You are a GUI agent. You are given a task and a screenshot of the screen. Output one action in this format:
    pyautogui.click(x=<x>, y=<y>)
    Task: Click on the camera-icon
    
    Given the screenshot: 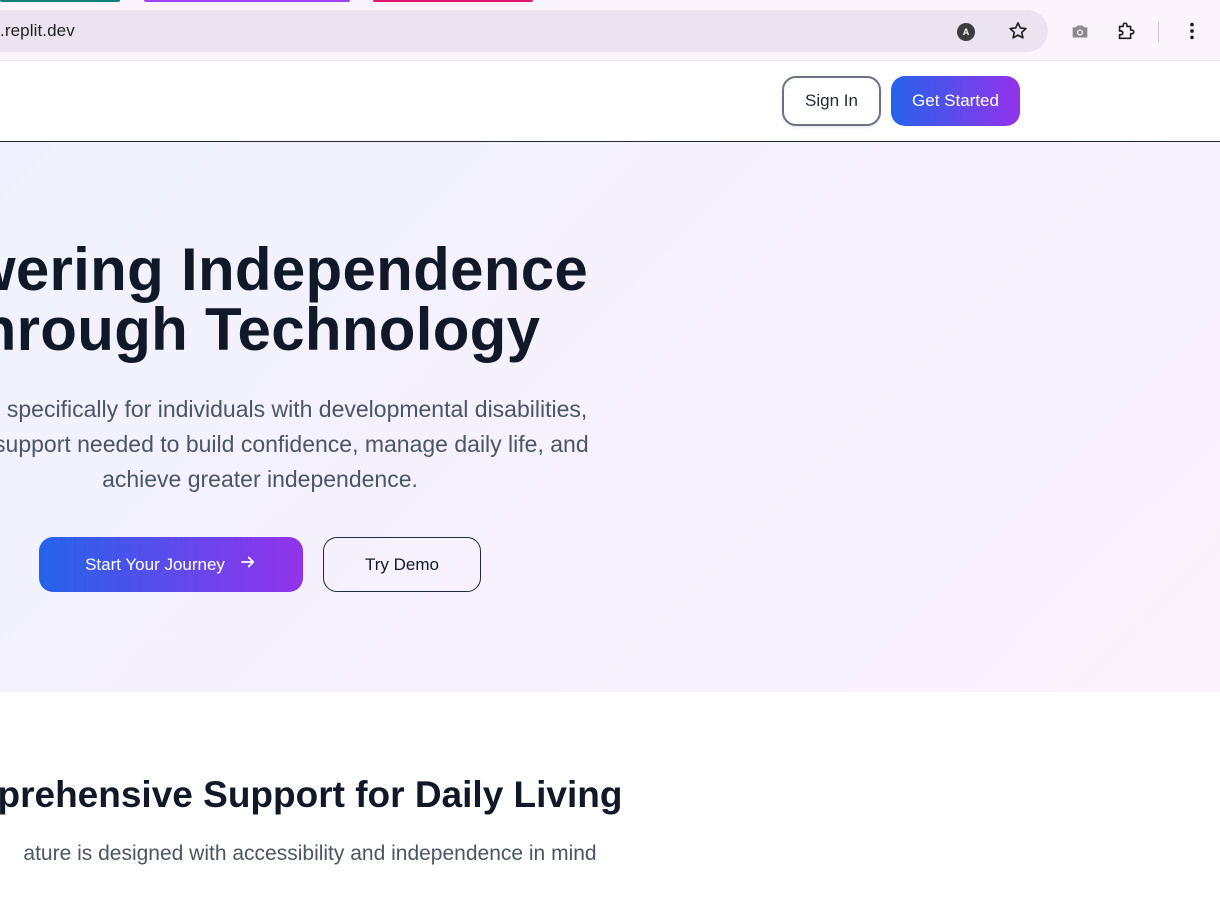 What is the action you would take?
    pyautogui.click(x=1080, y=32)
    